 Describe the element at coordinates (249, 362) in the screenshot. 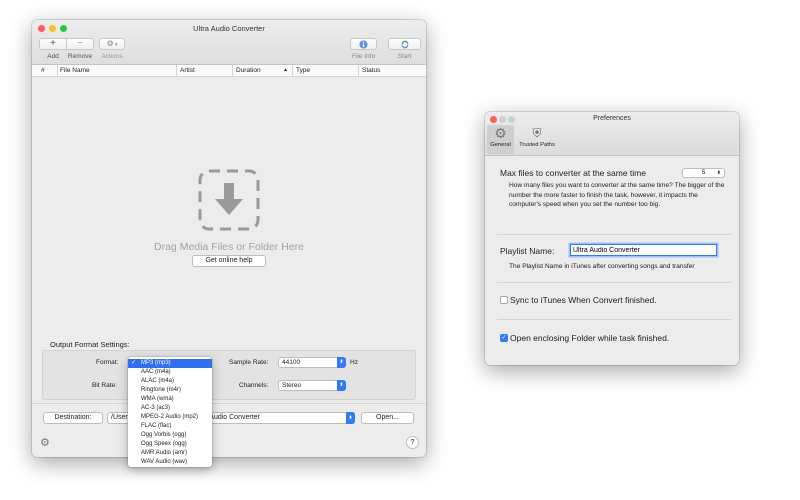

I see `samplerate-label: Sample Rate:` at that location.